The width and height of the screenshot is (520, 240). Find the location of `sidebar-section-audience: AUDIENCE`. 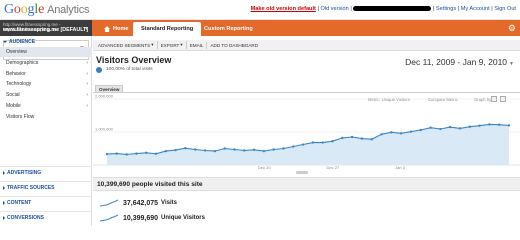

sidebar-section-audience: AUDIENCE is located at coordinates (46, 41).